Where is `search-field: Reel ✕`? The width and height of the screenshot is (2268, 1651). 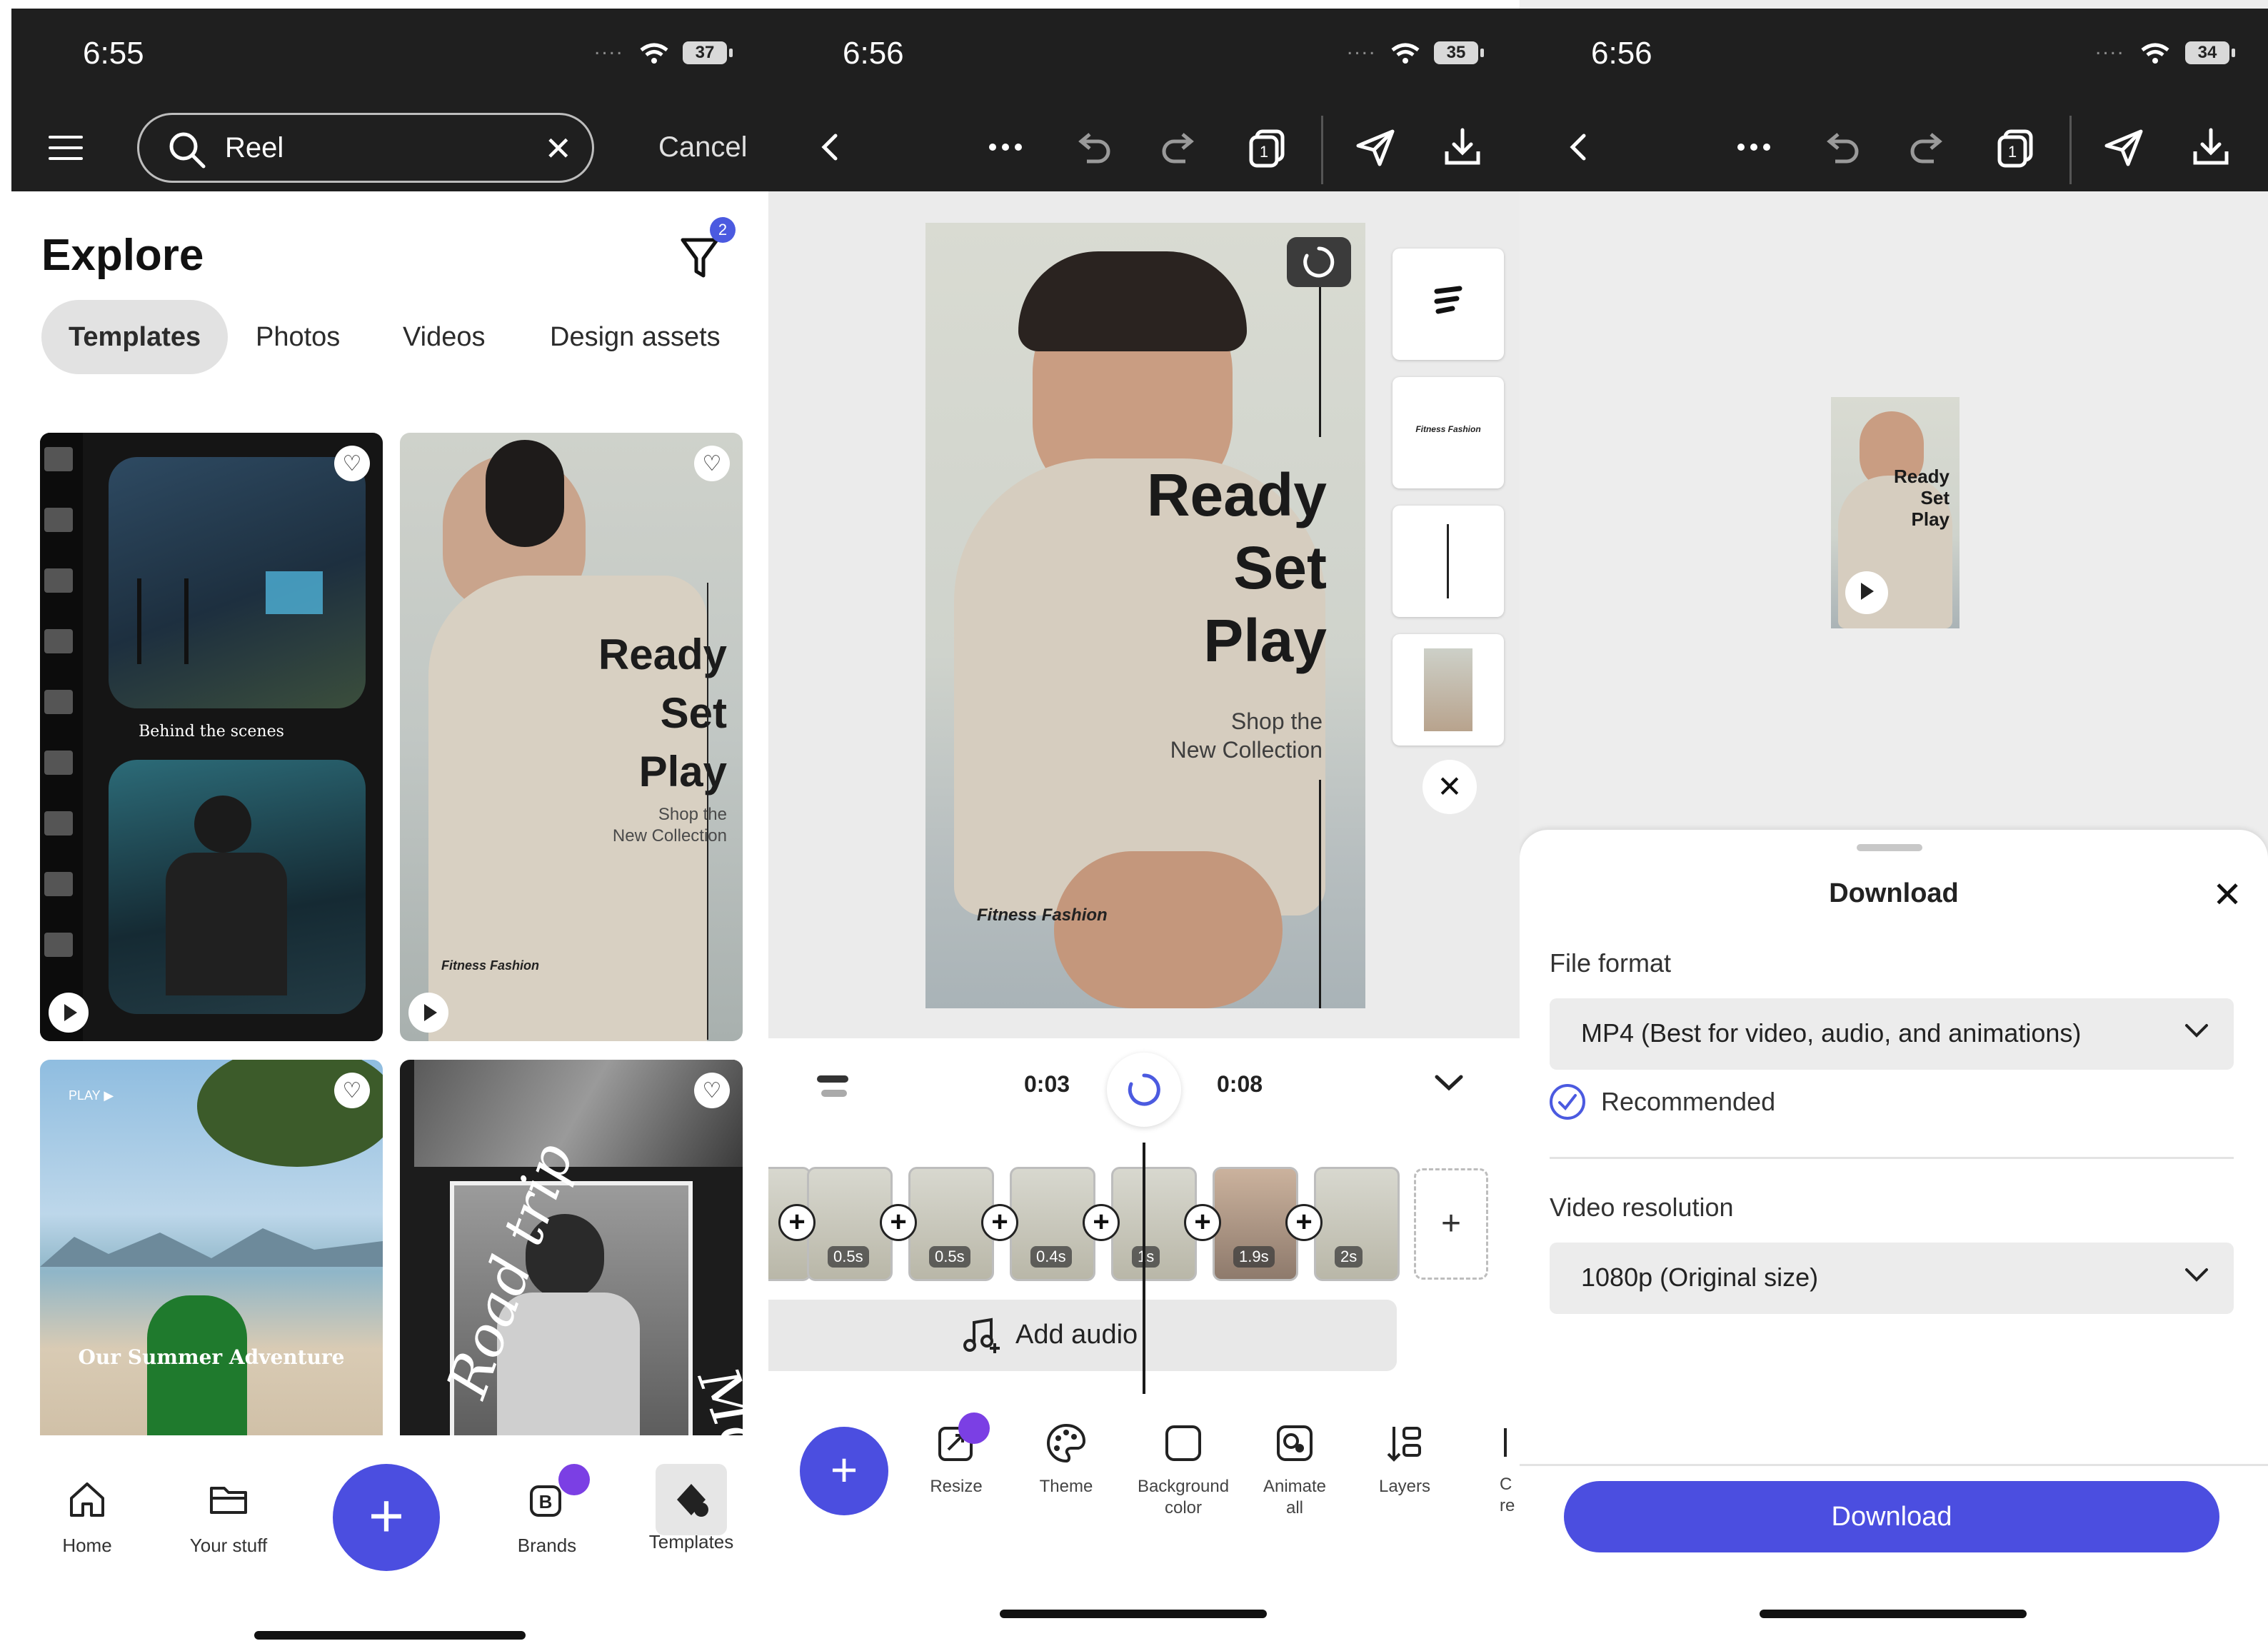 search-field: Reel ✕ is located at coordinates (366, 148).